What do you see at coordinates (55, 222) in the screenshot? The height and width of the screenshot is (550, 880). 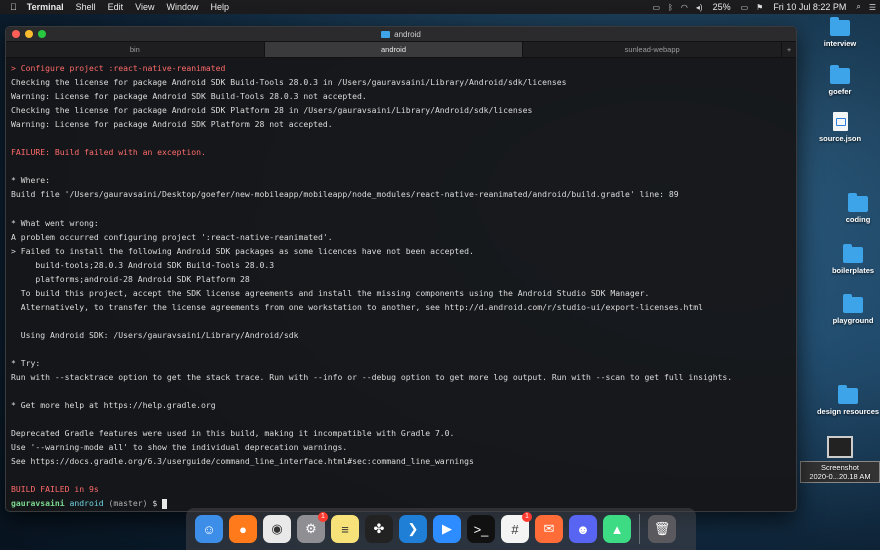 I see `terminal-line: * What went wrong:` at bounding box center [55, 222].